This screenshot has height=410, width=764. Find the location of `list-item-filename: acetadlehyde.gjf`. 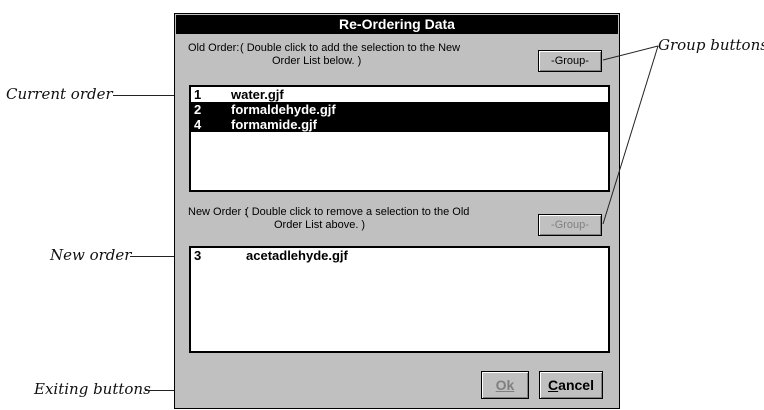

list-item-filename: acetadlehyde.gjf is located at coordinates (297, 255).